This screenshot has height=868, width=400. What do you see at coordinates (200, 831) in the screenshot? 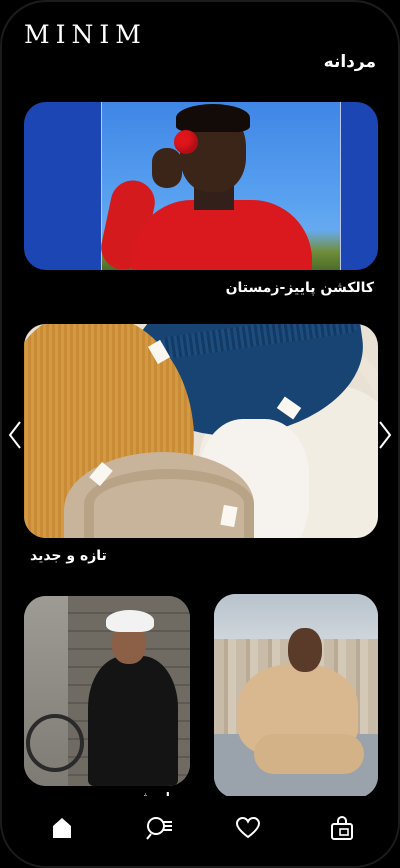
I see `bottom-navigation` at bounding box center [200, 831].